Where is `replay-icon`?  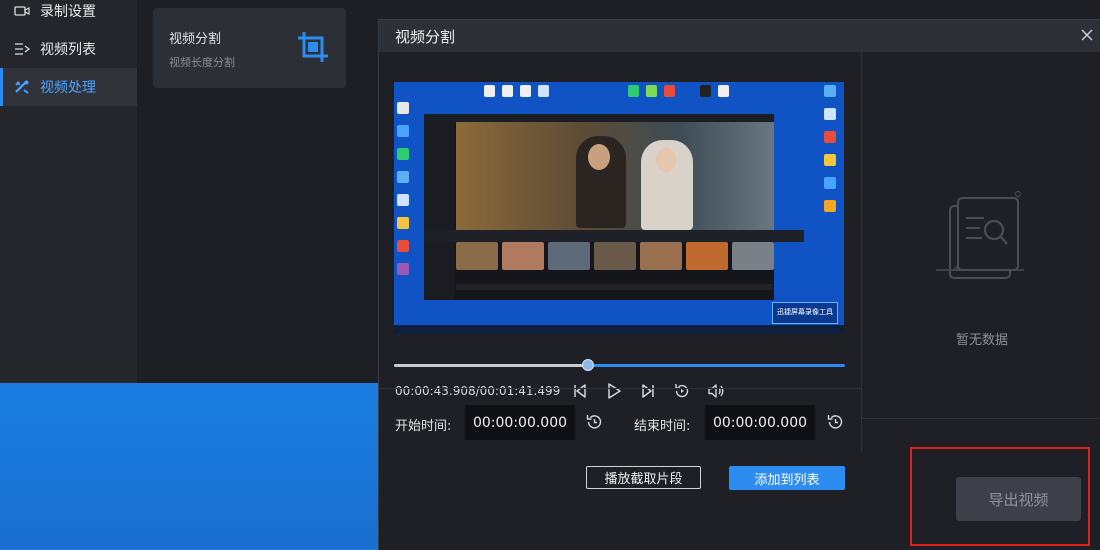
replay-icon is located at coordinates (682, 391).